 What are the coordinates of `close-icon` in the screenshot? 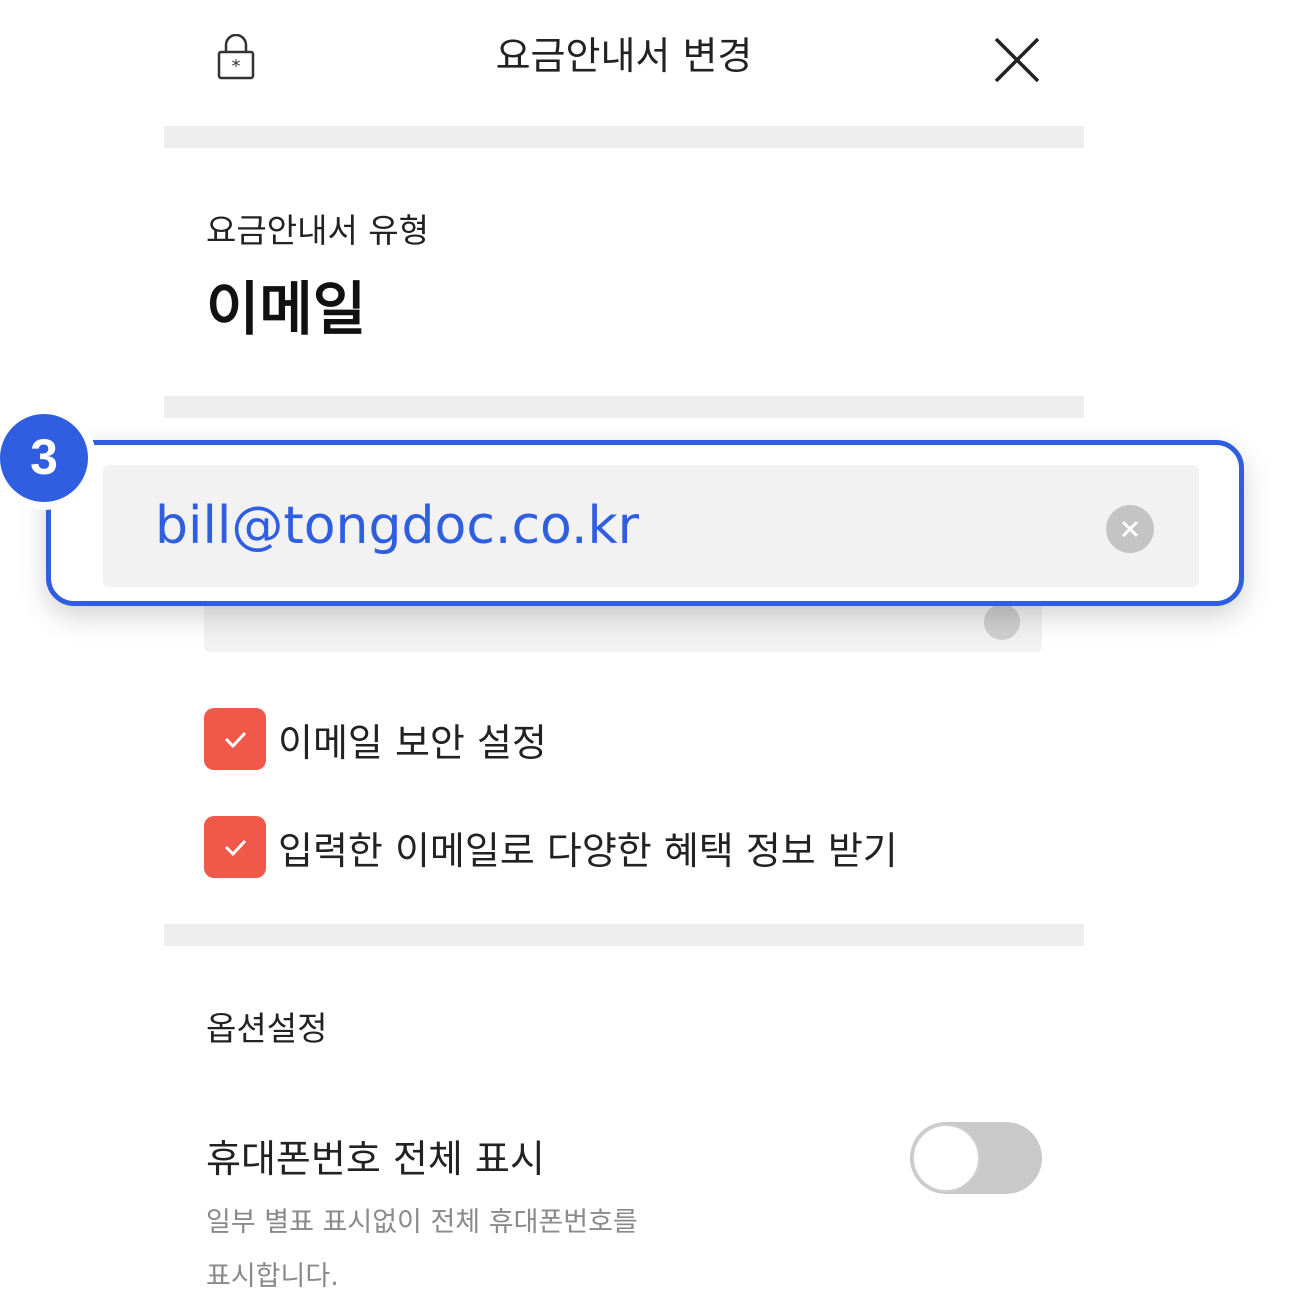 It's located at (1017, 60).